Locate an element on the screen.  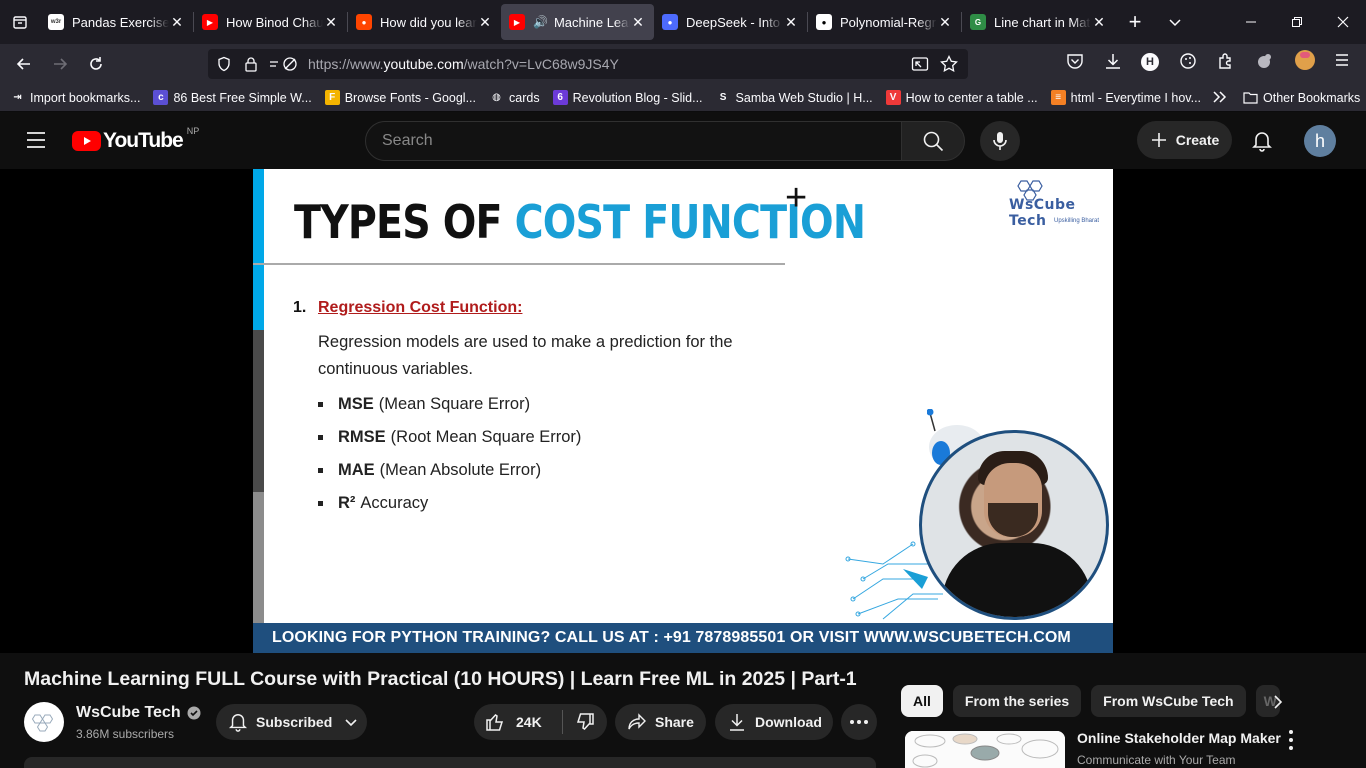
subscriber-count: 3.86M subscribers is located at coordinates (125, 734).